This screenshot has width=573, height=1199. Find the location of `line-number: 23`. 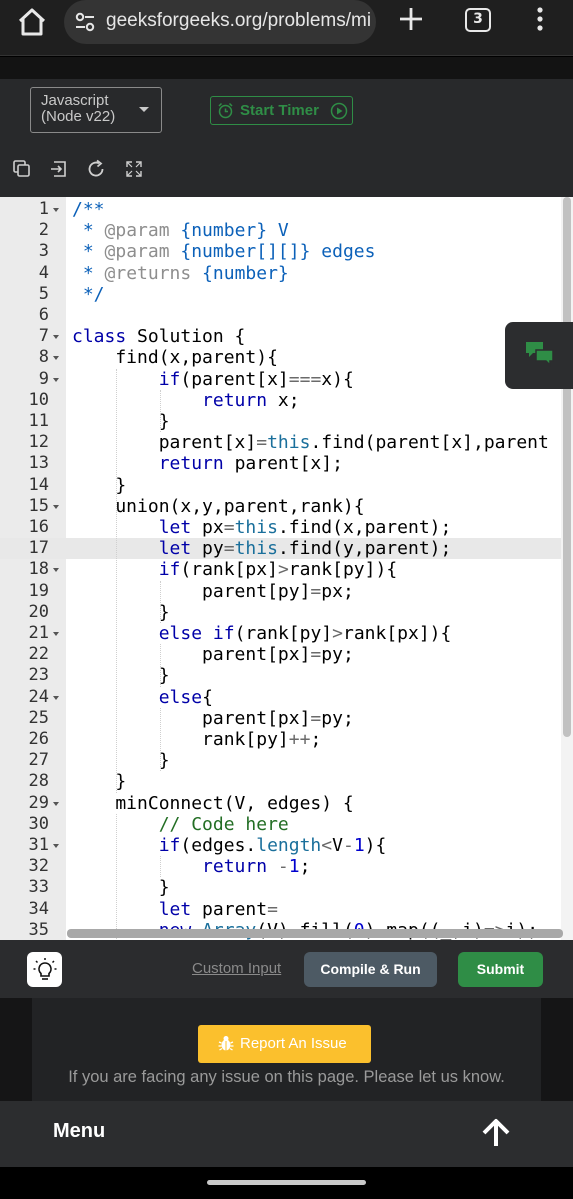

line-number: 23 is located at coordinates (38, 675).